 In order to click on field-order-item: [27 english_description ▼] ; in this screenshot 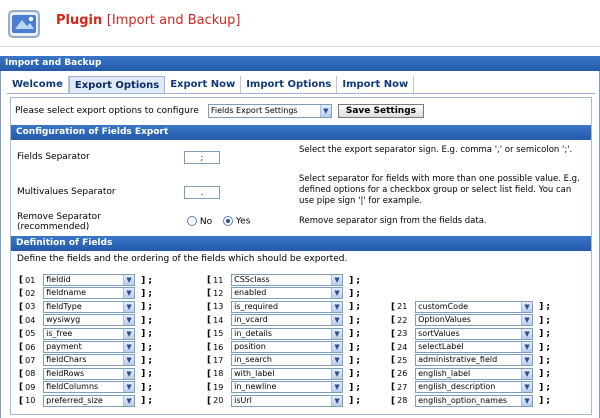, I will do `click(470, 387)`.